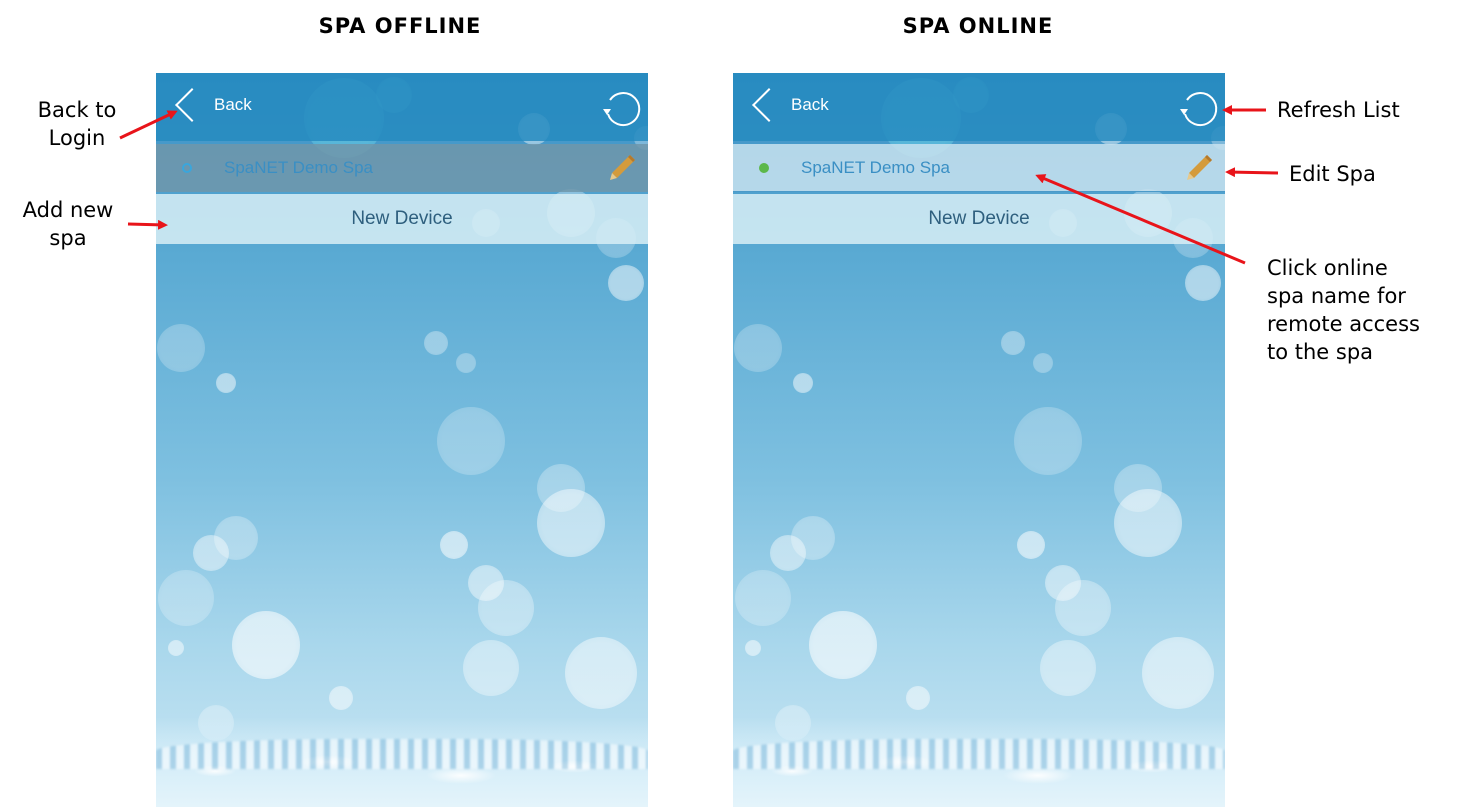 Image resolution: width=1463 pixels, height=807 pixels. I want to click on annotation-add-new-spa: Add new spa, so click(68, 224).